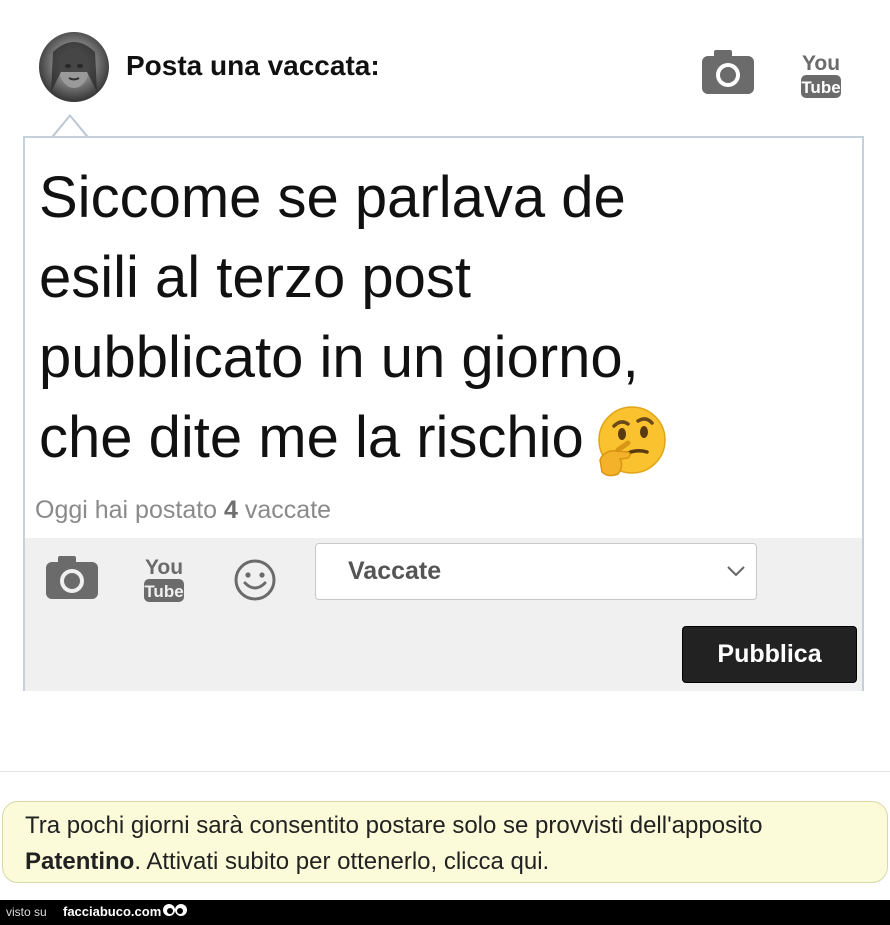 The width and height of the screenshot is (890, 925). I want to click on post-text-line: pubblicato in un giorno,, so click(339, 357).